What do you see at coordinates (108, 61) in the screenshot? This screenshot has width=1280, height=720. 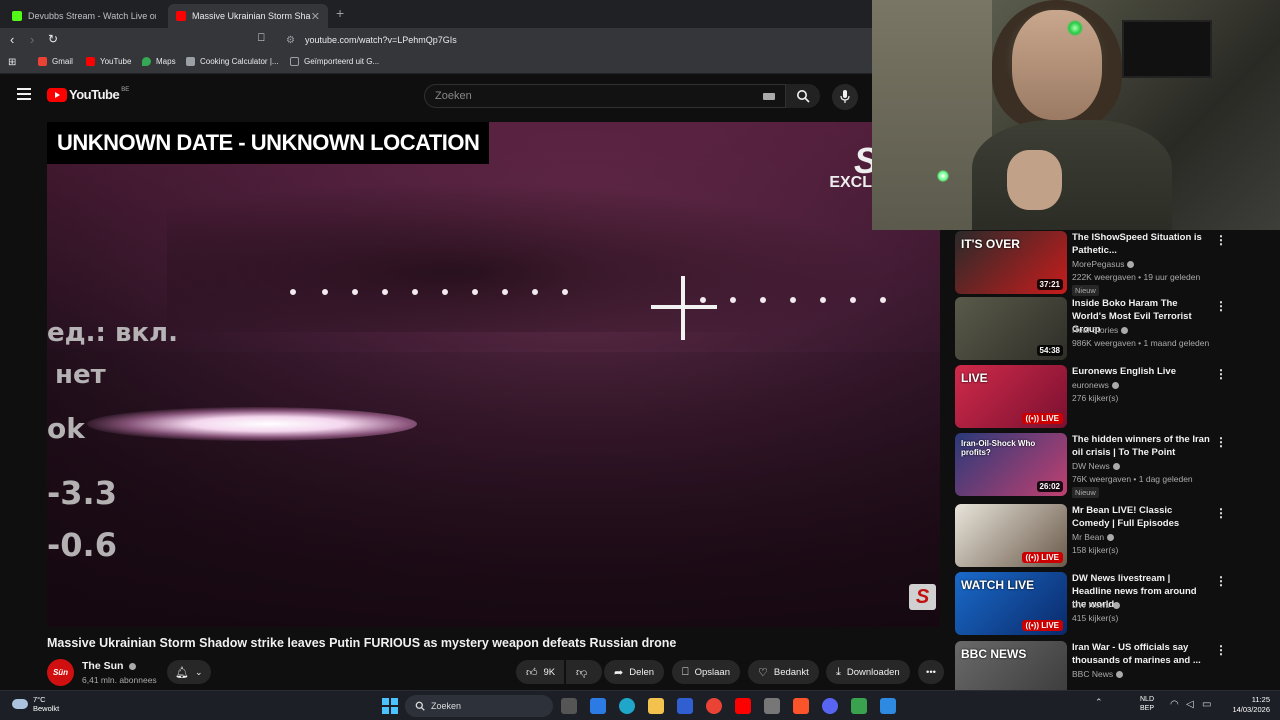 I see `bookmark-youtube: YouTube` at bounding box center [108, 61].